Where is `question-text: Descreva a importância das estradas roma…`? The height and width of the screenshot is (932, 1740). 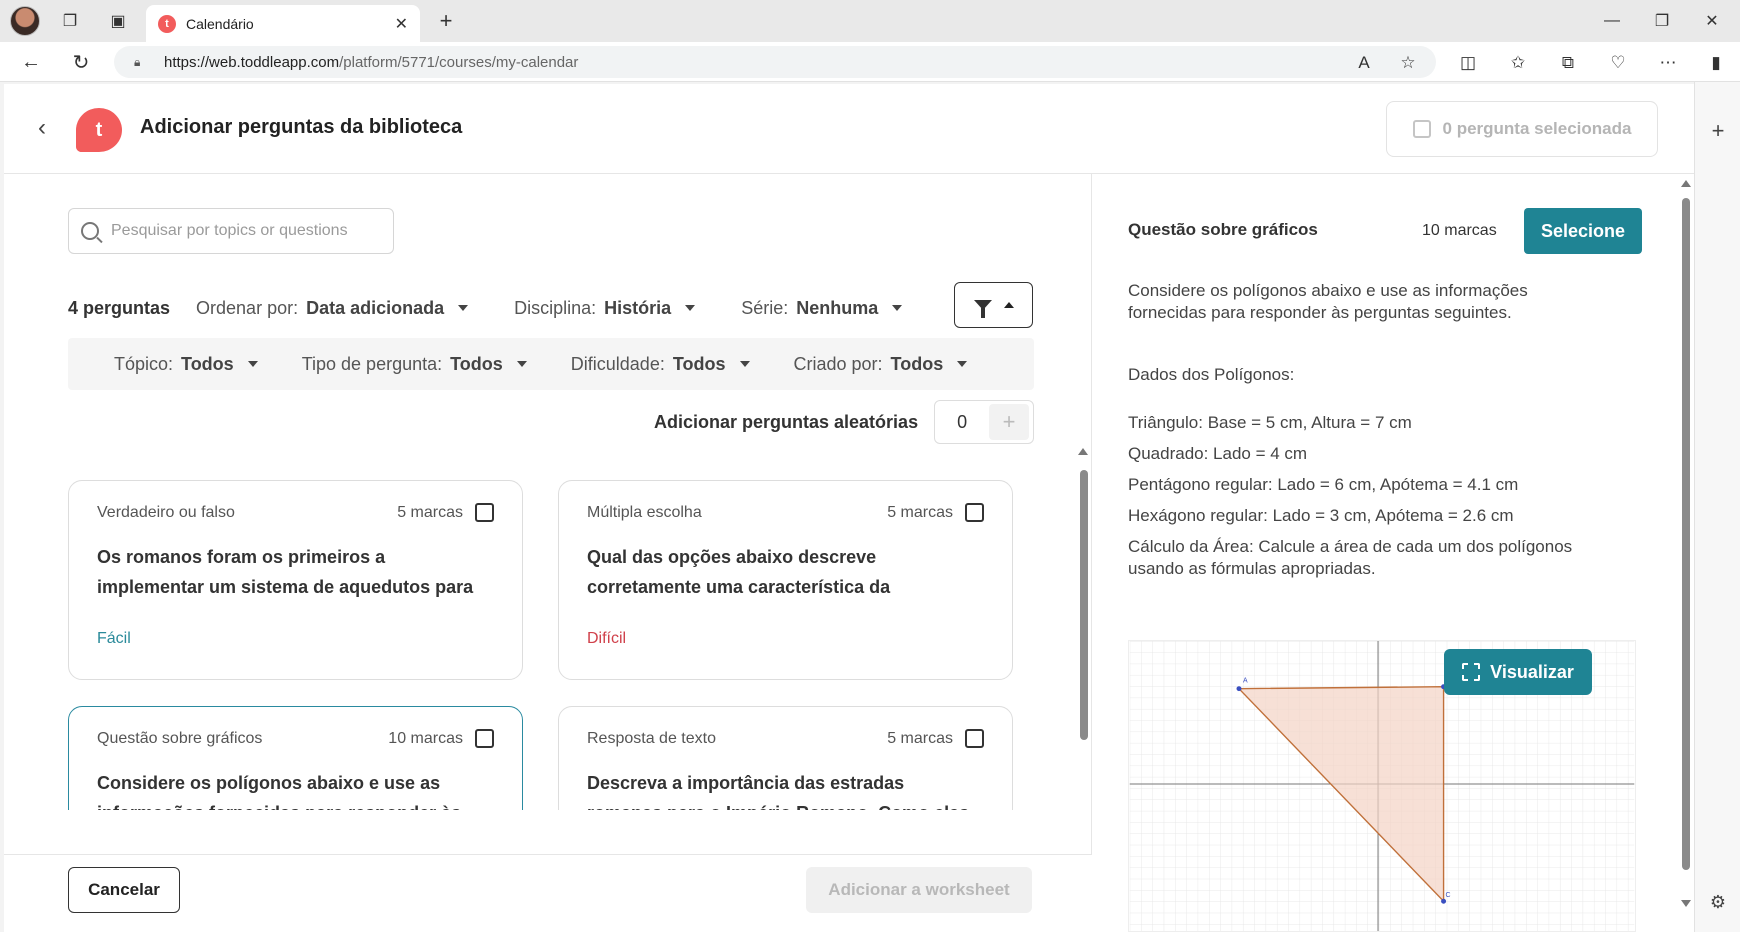 question-text: Descreva a importância das estradas roma… is located at coordinates (778, 791).